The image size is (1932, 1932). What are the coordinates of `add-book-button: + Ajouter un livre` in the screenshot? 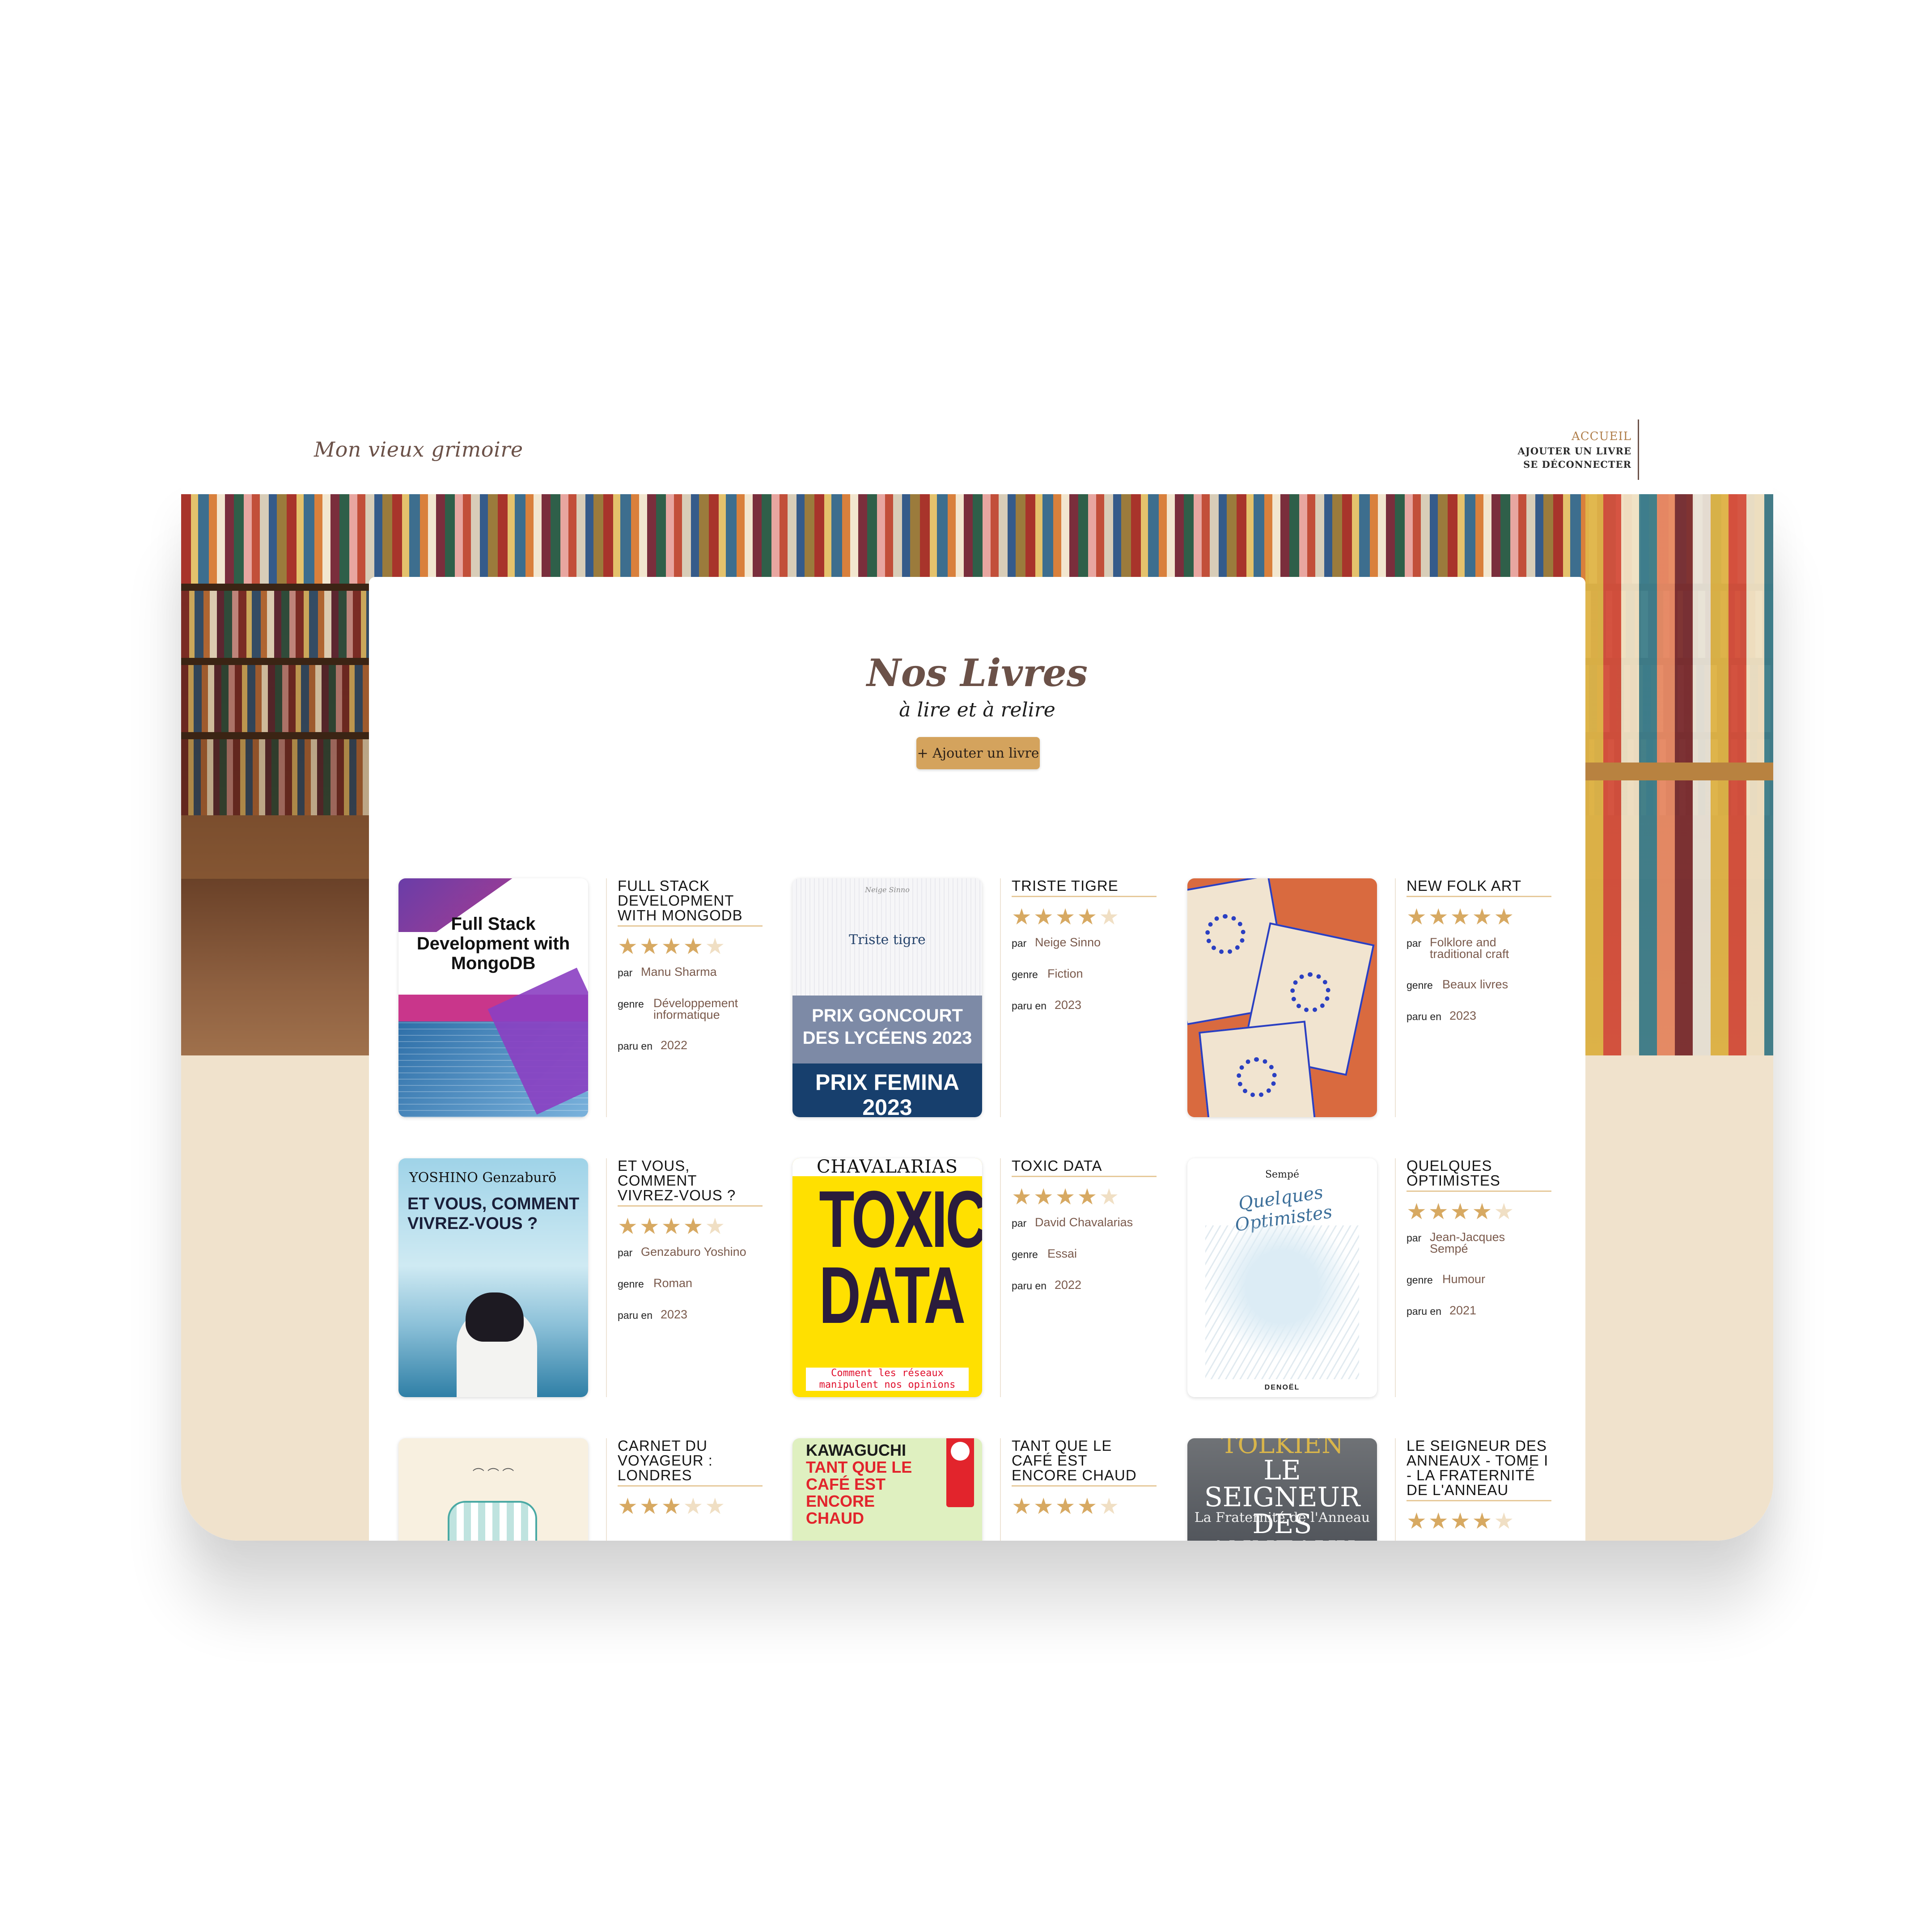 It's located at (978, 753).